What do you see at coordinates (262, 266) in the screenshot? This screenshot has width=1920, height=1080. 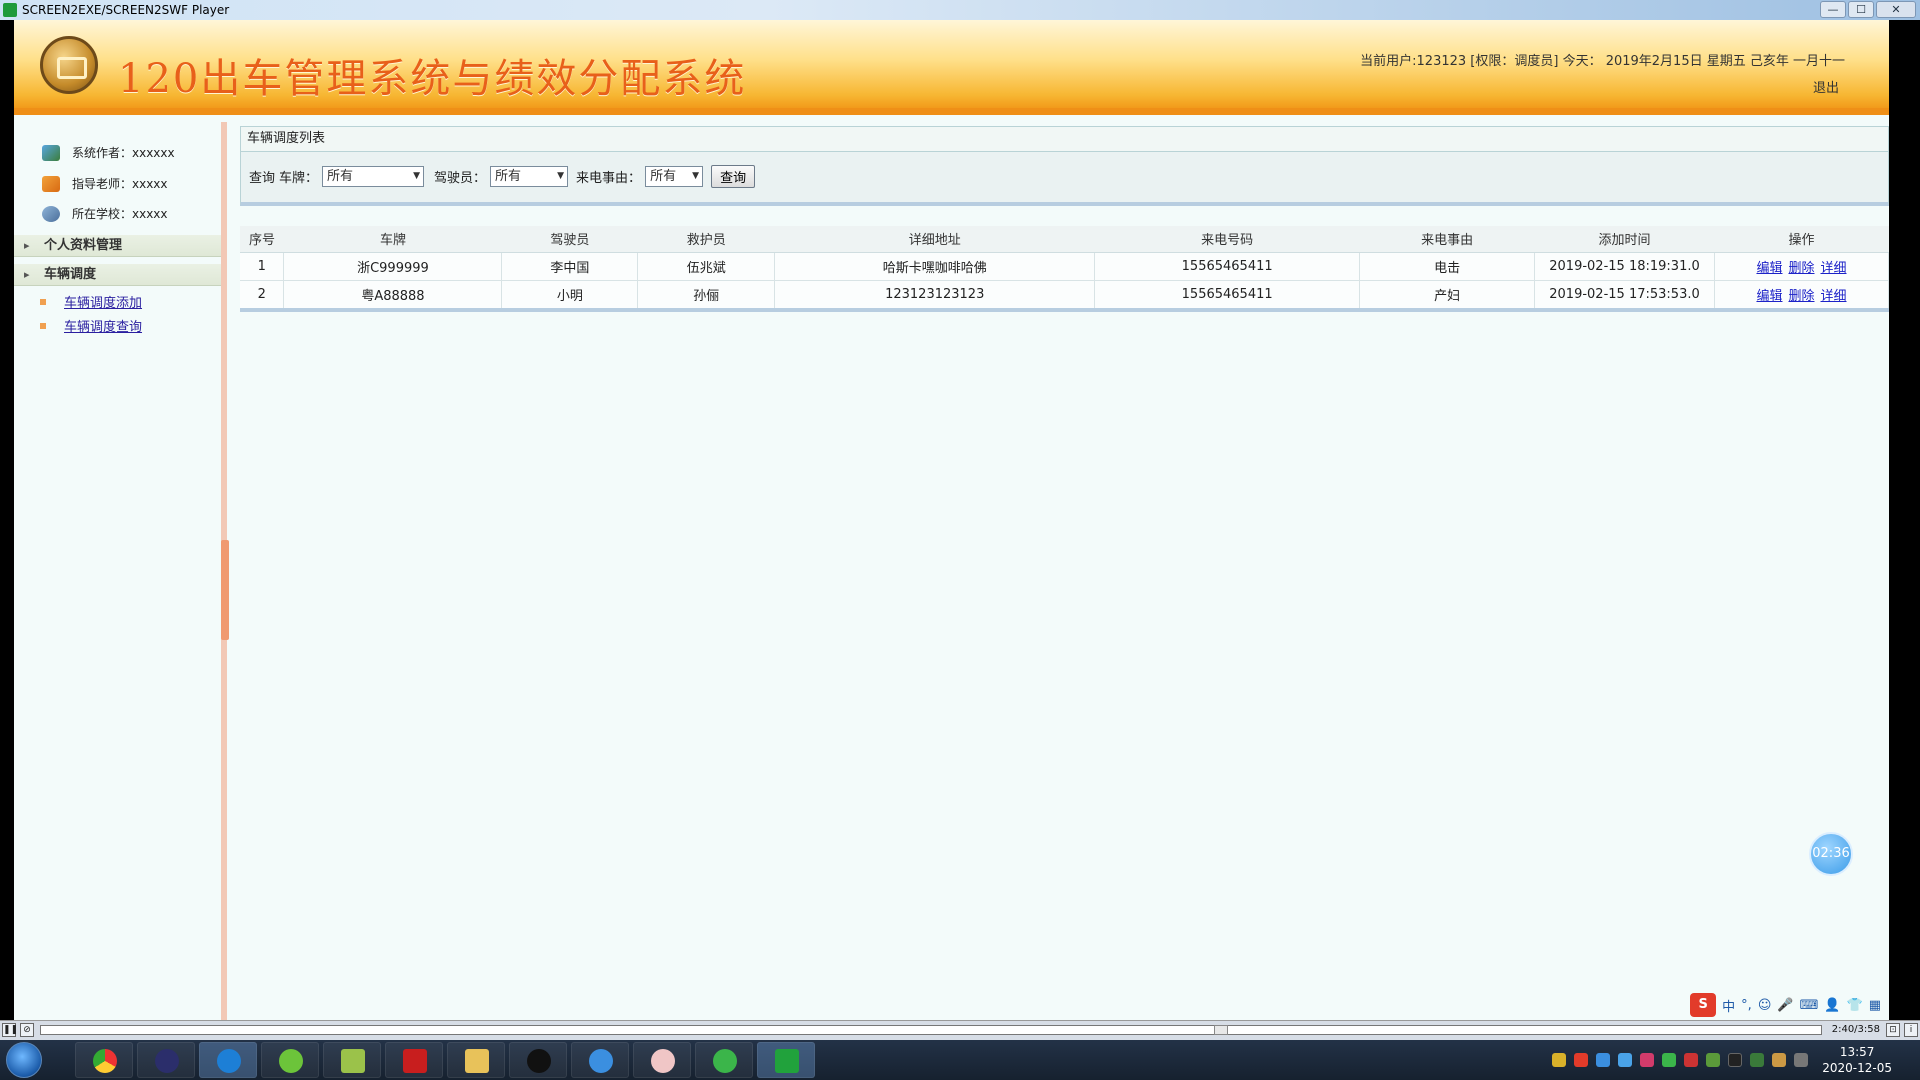 I see `cell-no: 1` at bounding box center [262, 266].